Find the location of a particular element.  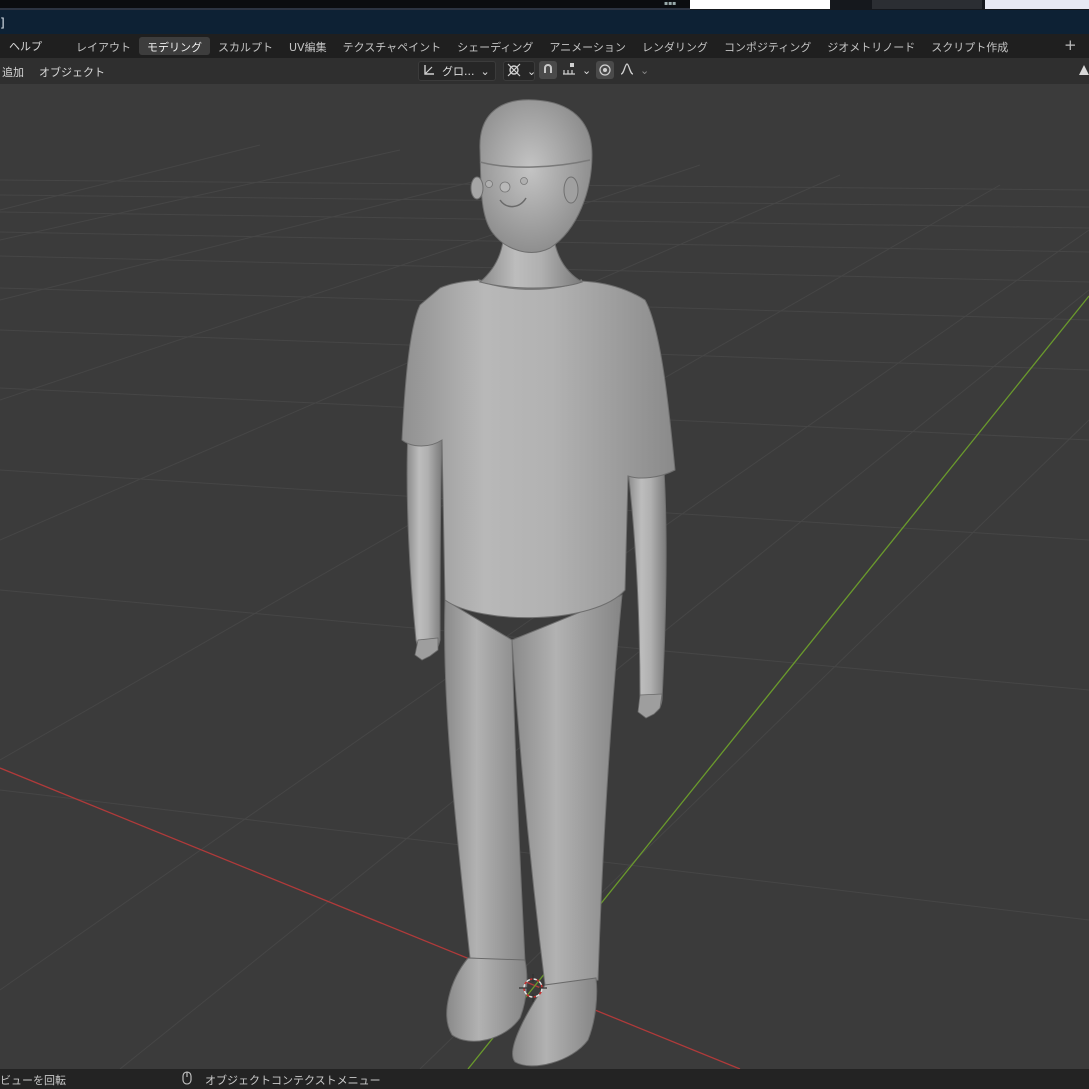

tab-7: レンダリング is located at coordinates (675, 46).